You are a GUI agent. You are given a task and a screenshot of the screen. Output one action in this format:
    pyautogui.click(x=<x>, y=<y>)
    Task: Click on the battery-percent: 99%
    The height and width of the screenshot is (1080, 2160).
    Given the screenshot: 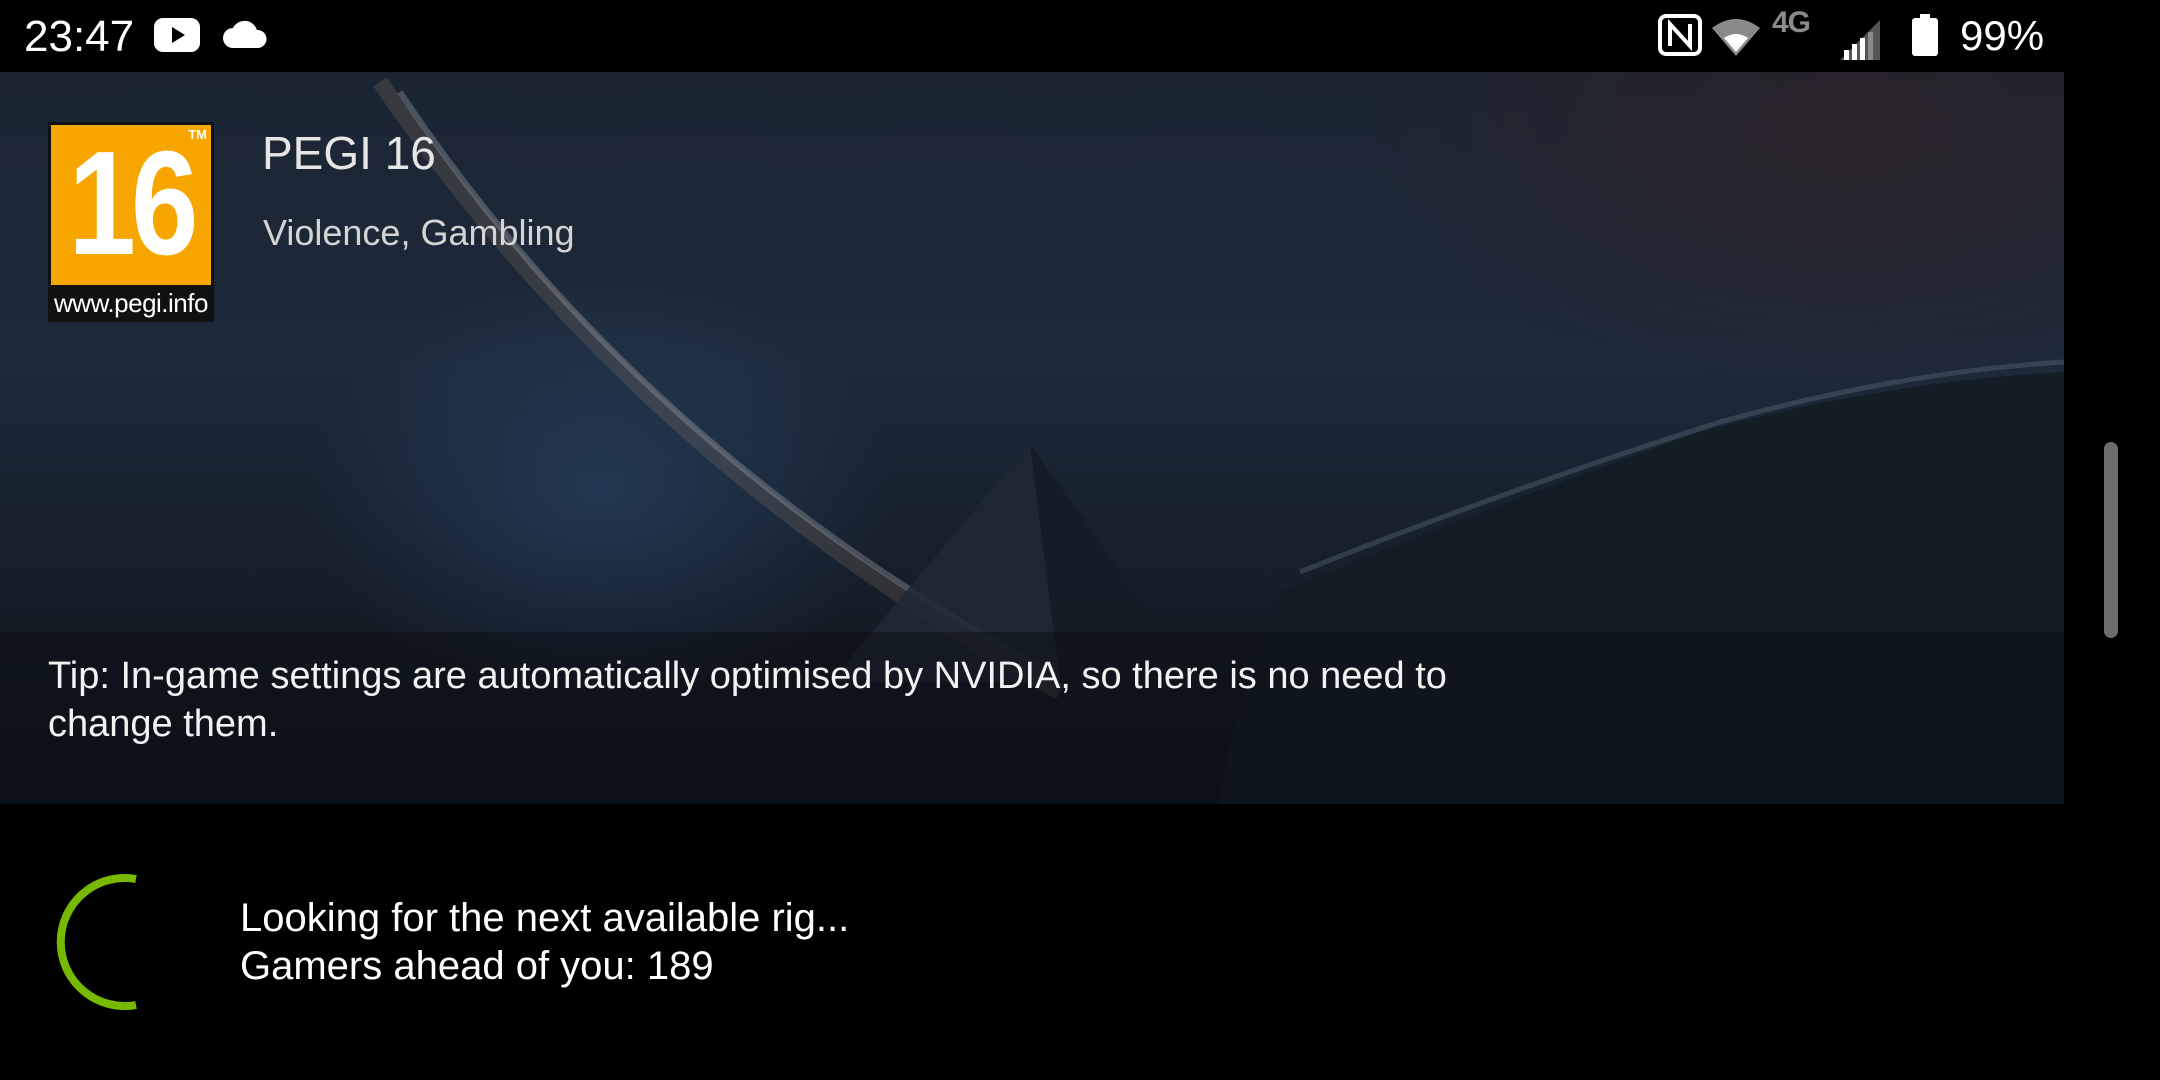 What is the action you would take?
    pyautogui.click(x=2002, y=35)
    